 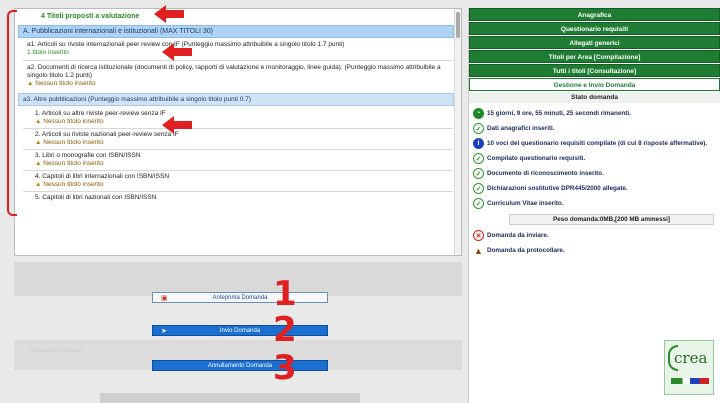 What do you see at coordinates (594, 28) in the screenshot?
I see `nav-questionario: Questionario requisiti` at bounding box center [594, 28].